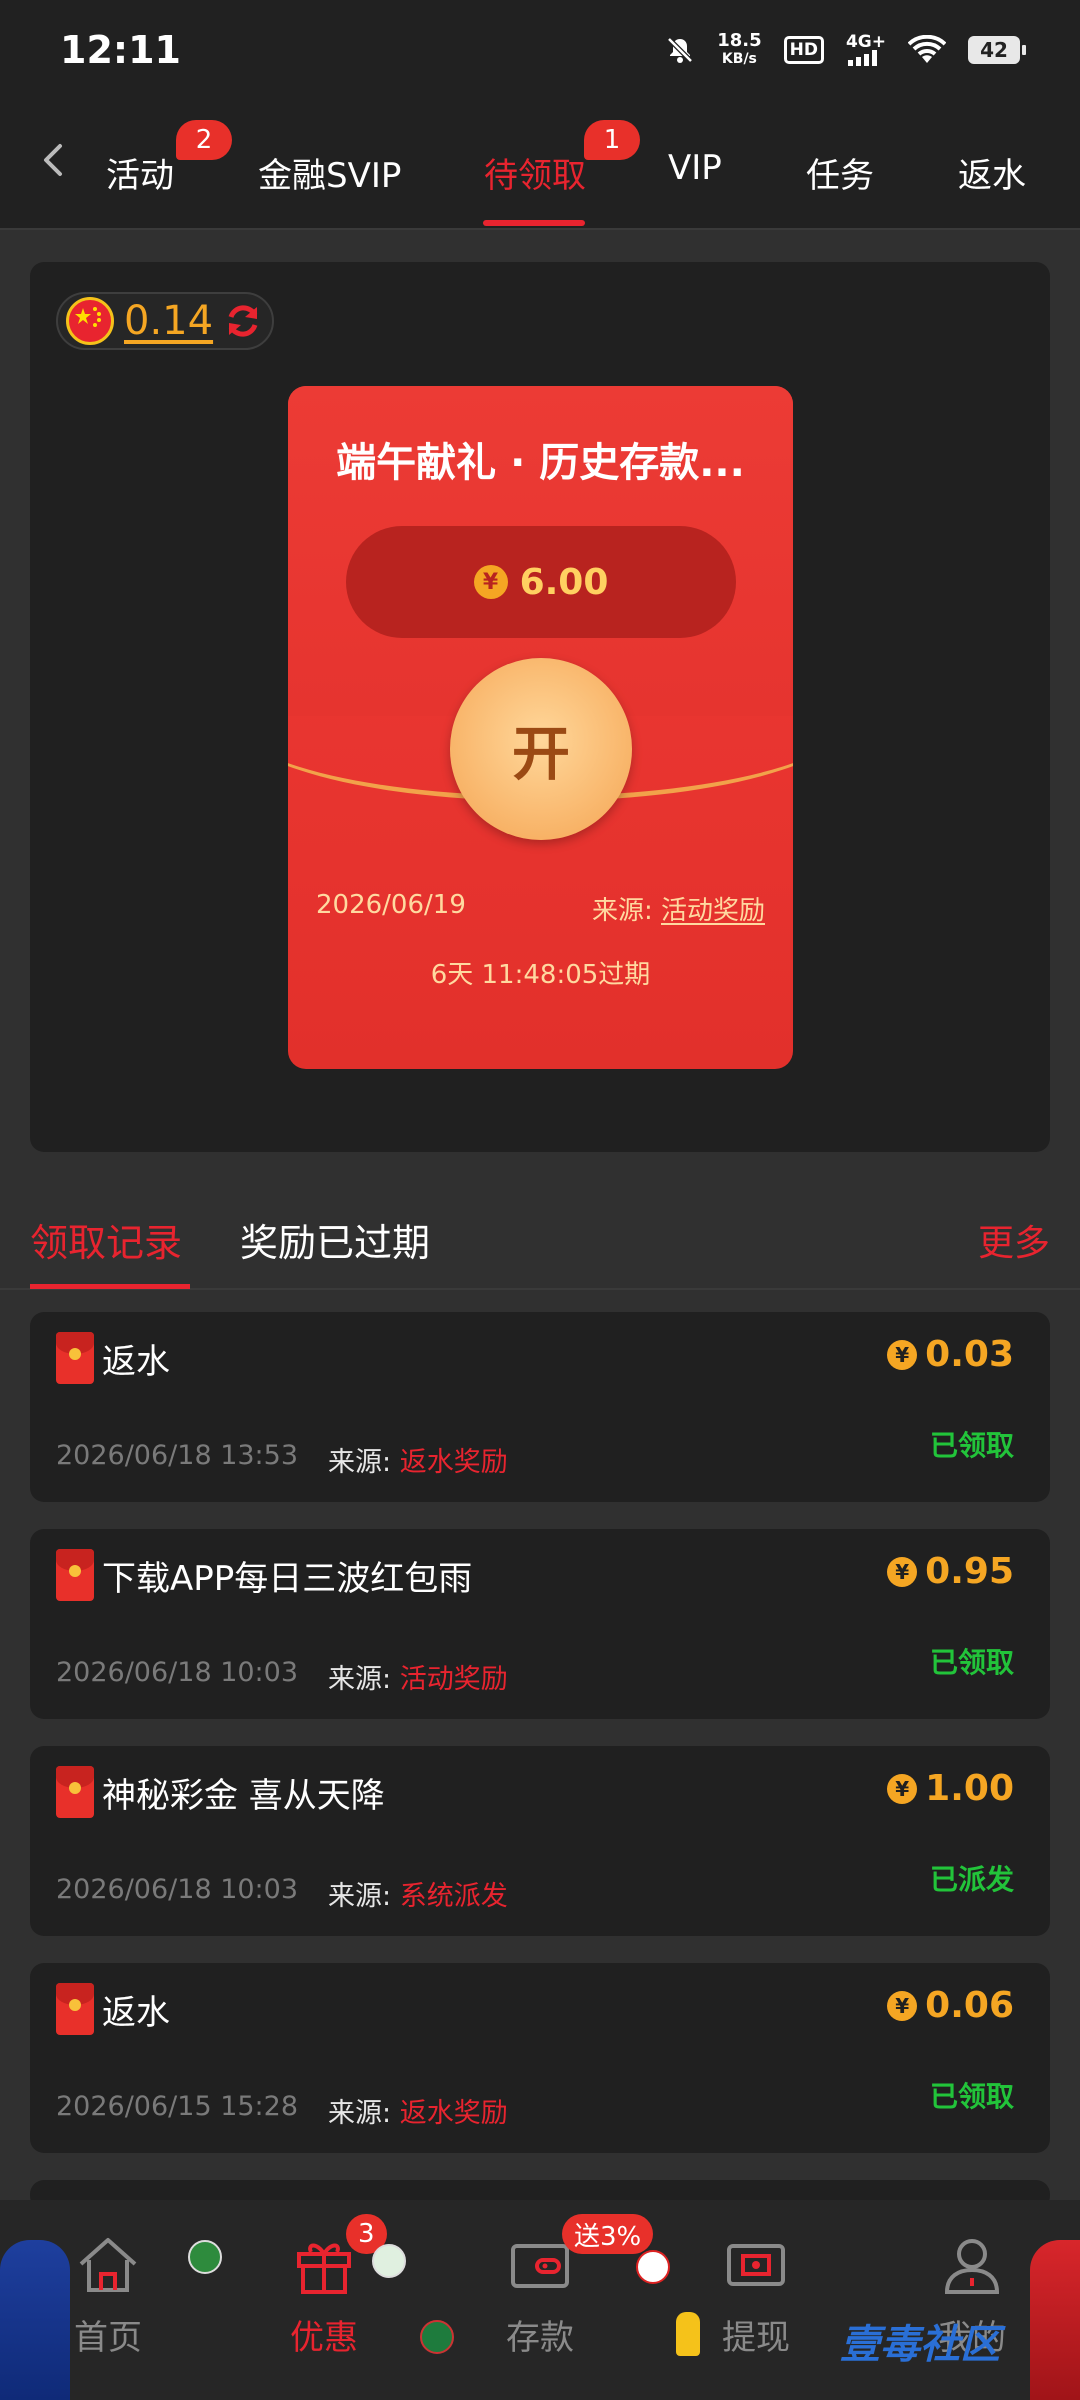  What do you see at coordinates (540, 1407) in the screenshot?
I see `record-row: 返水 ¥0.03 2026/06/18 13:53 来源: 返水奖励 已领取` at bounding box center [540, 1407].